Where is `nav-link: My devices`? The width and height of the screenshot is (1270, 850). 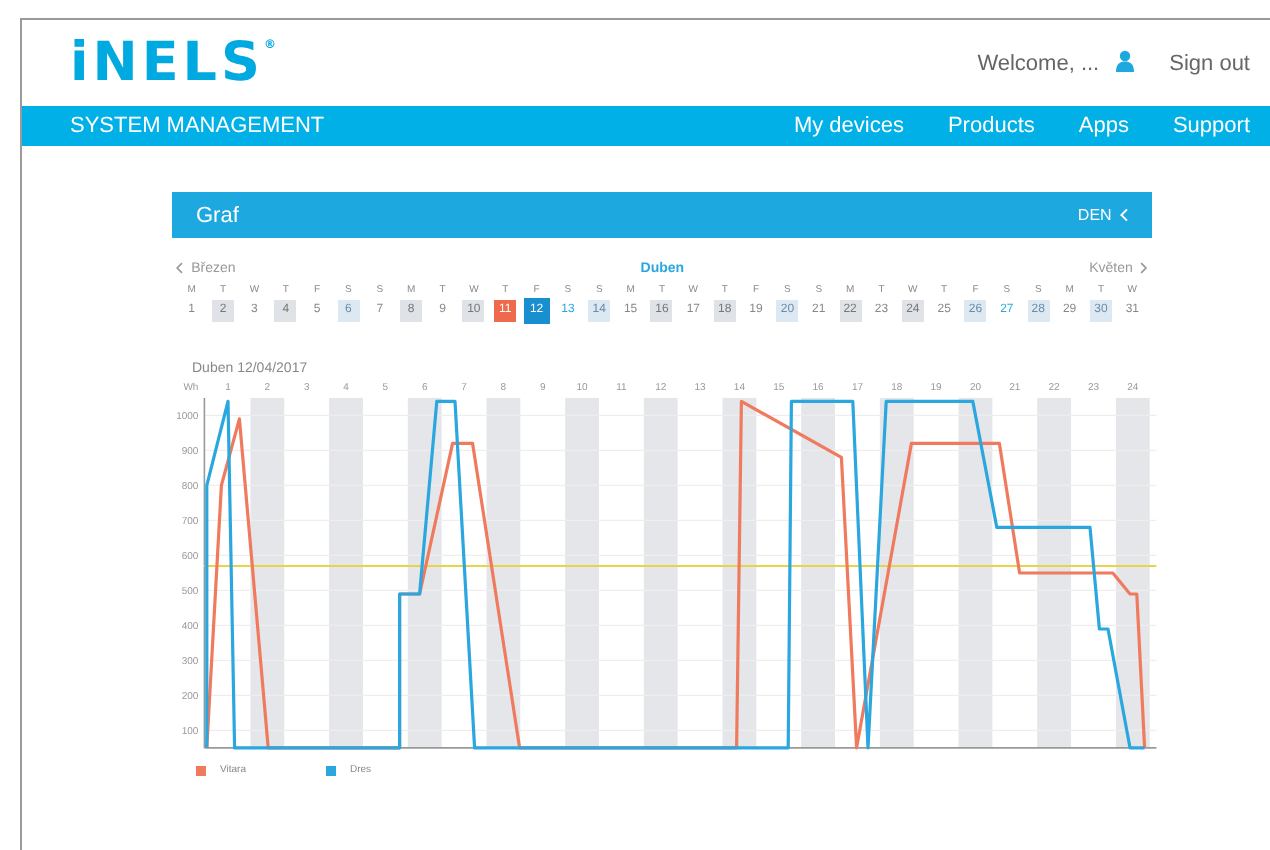
nav-link: My devices is located at coordinates (848, 126).